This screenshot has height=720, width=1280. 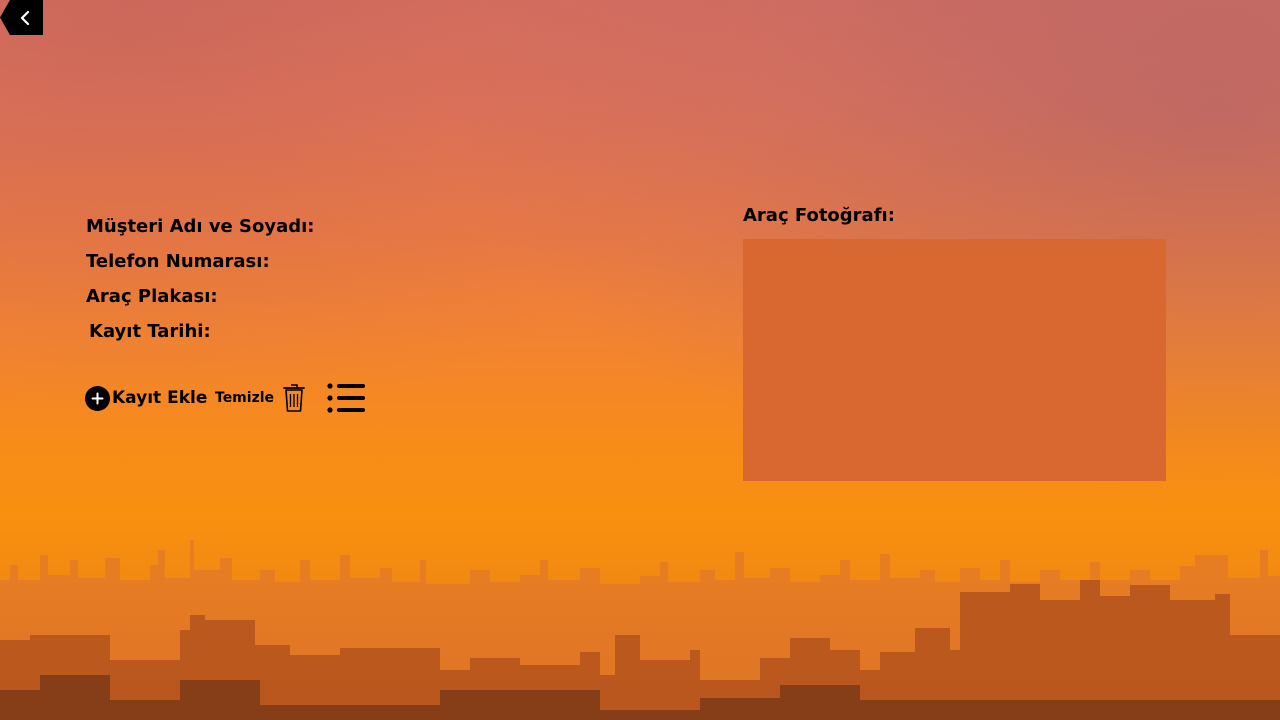 What do you see at coordinates (294, 398) in the screenshot?
I see `trash-icon` at bounding box center [294, 398].